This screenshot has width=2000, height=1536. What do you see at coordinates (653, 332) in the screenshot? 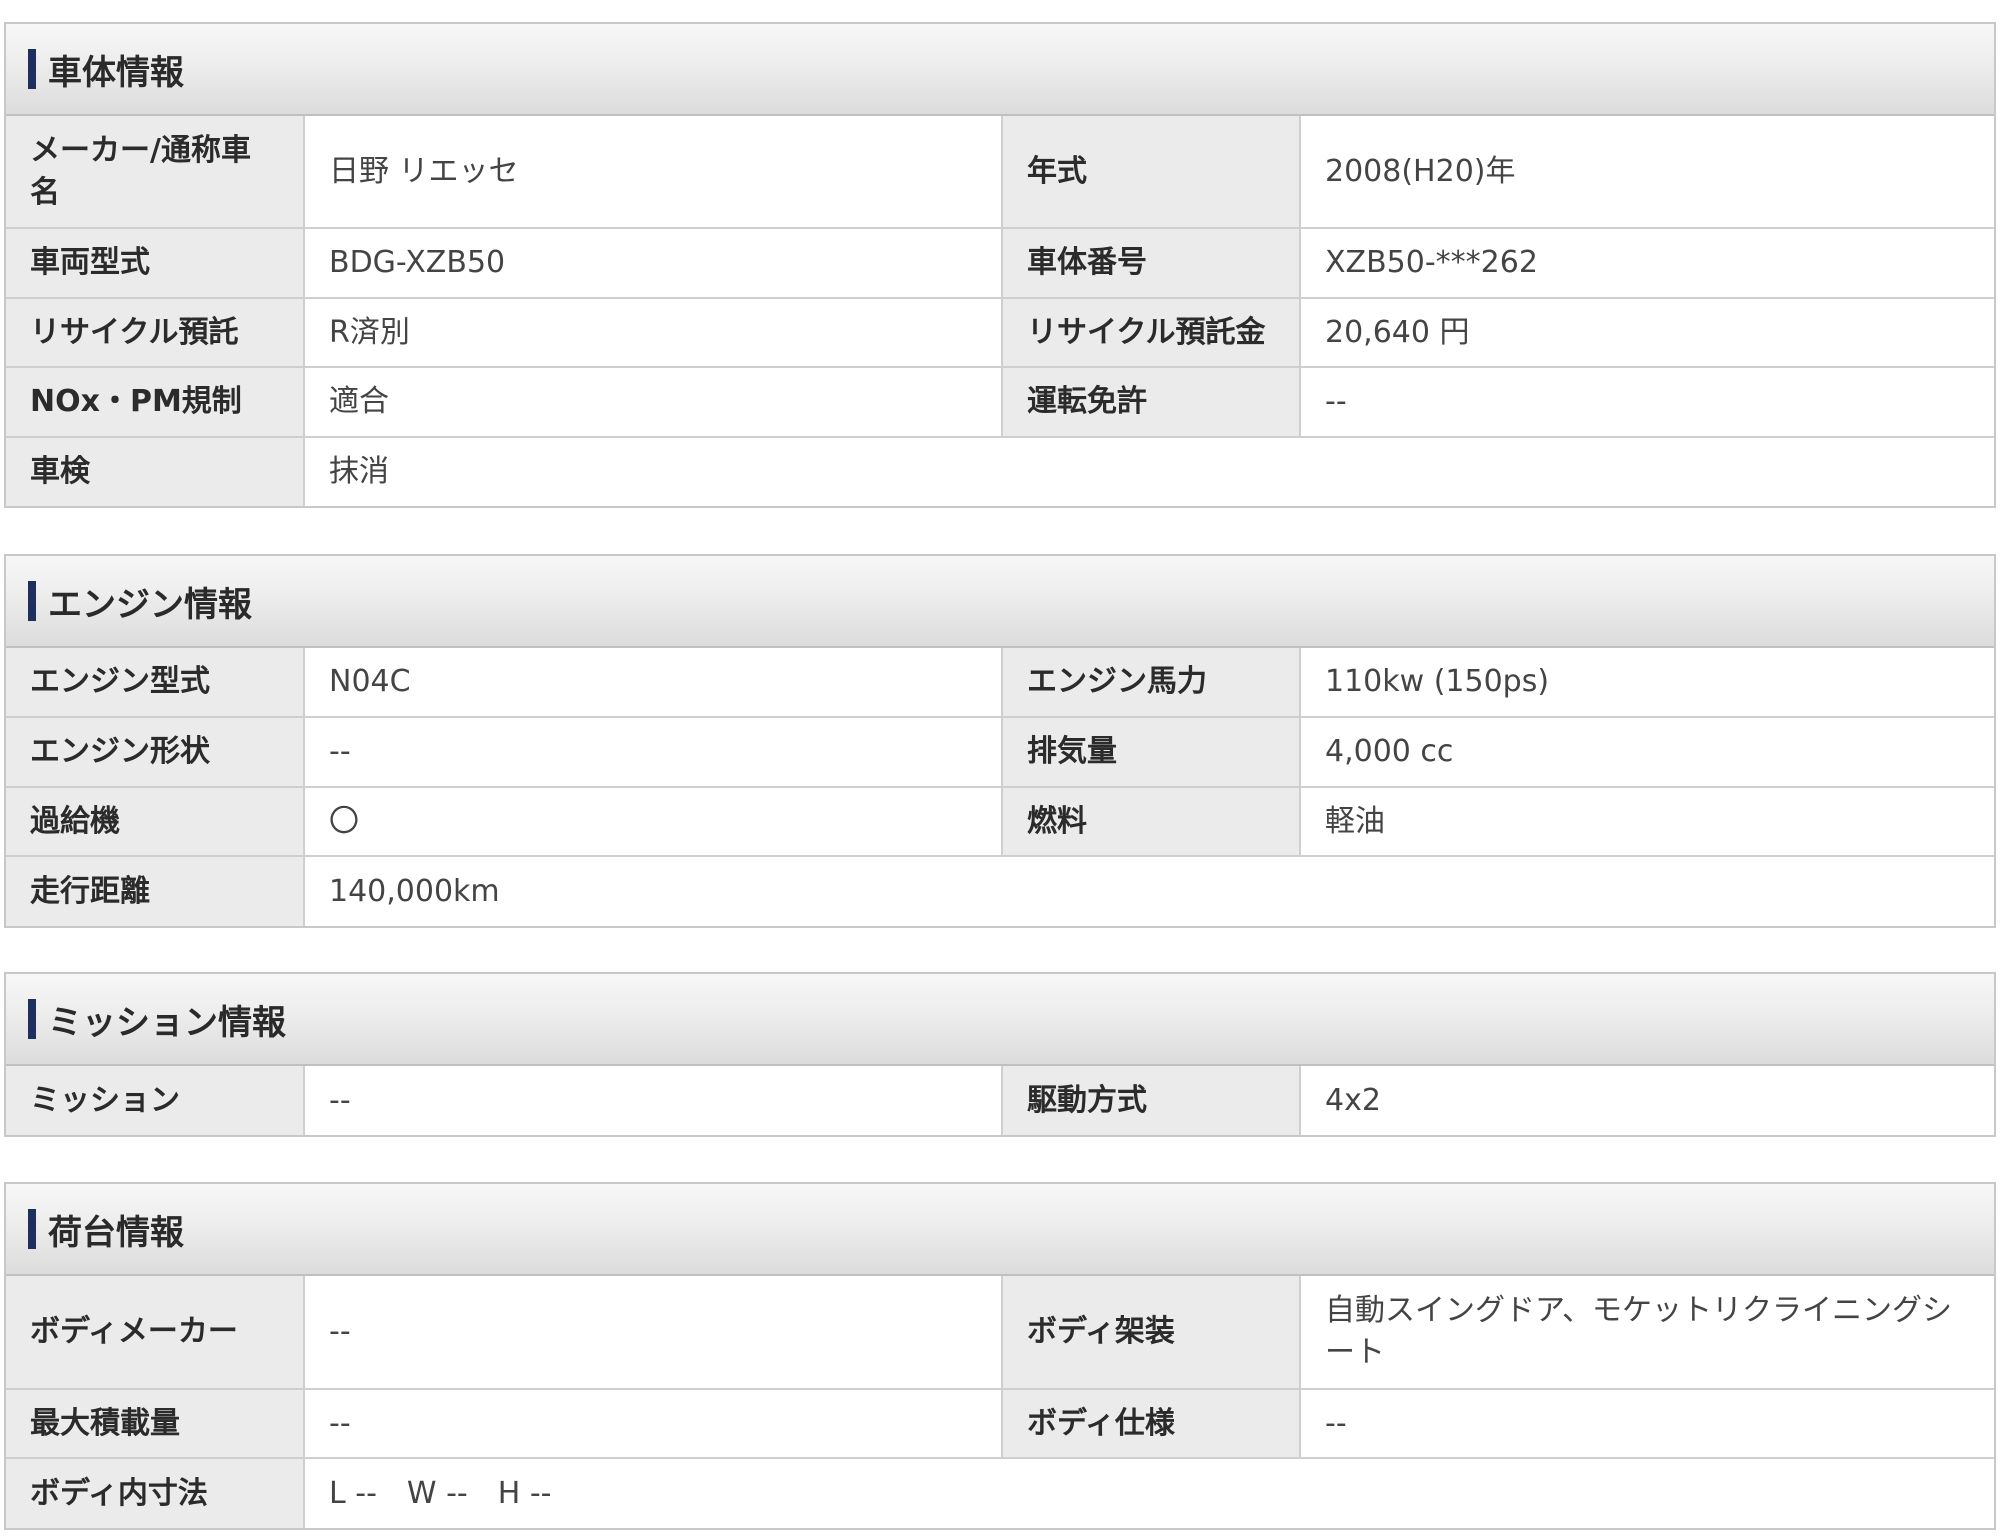
I see `spec-value: R済別` at bounding box center [653, 332].